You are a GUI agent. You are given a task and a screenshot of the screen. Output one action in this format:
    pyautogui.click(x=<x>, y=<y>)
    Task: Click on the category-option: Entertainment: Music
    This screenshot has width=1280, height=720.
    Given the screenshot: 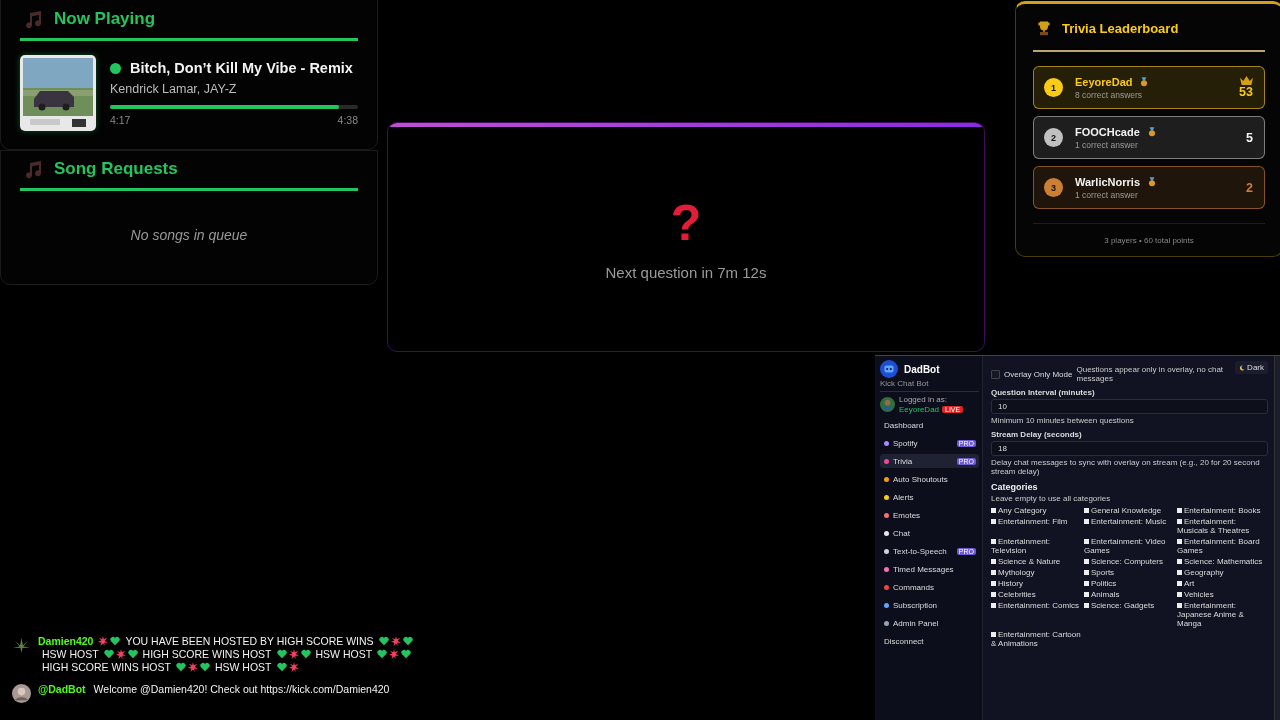 What is the action you would take?
    pyautogui.click(x=1129, y=526)
    